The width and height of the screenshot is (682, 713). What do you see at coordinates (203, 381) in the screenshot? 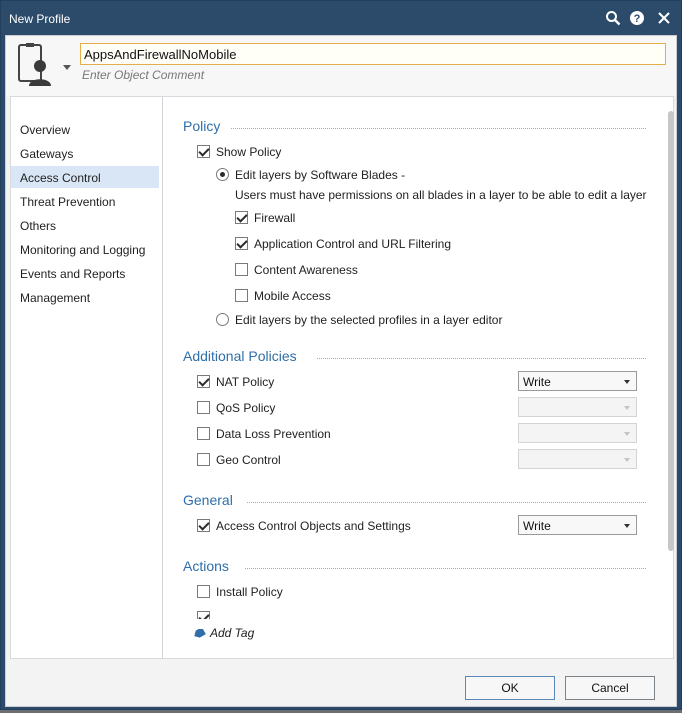
I see `nat-policy-checkbox` at bounding box center [203, 381].